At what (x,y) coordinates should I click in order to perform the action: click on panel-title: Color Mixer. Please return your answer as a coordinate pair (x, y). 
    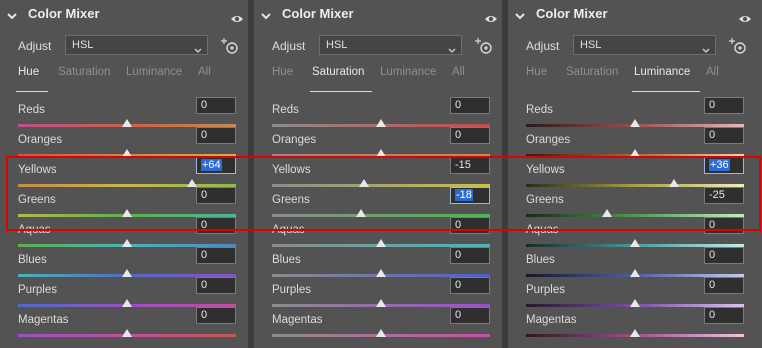
    Looking at the image, I should click on (572, 13).